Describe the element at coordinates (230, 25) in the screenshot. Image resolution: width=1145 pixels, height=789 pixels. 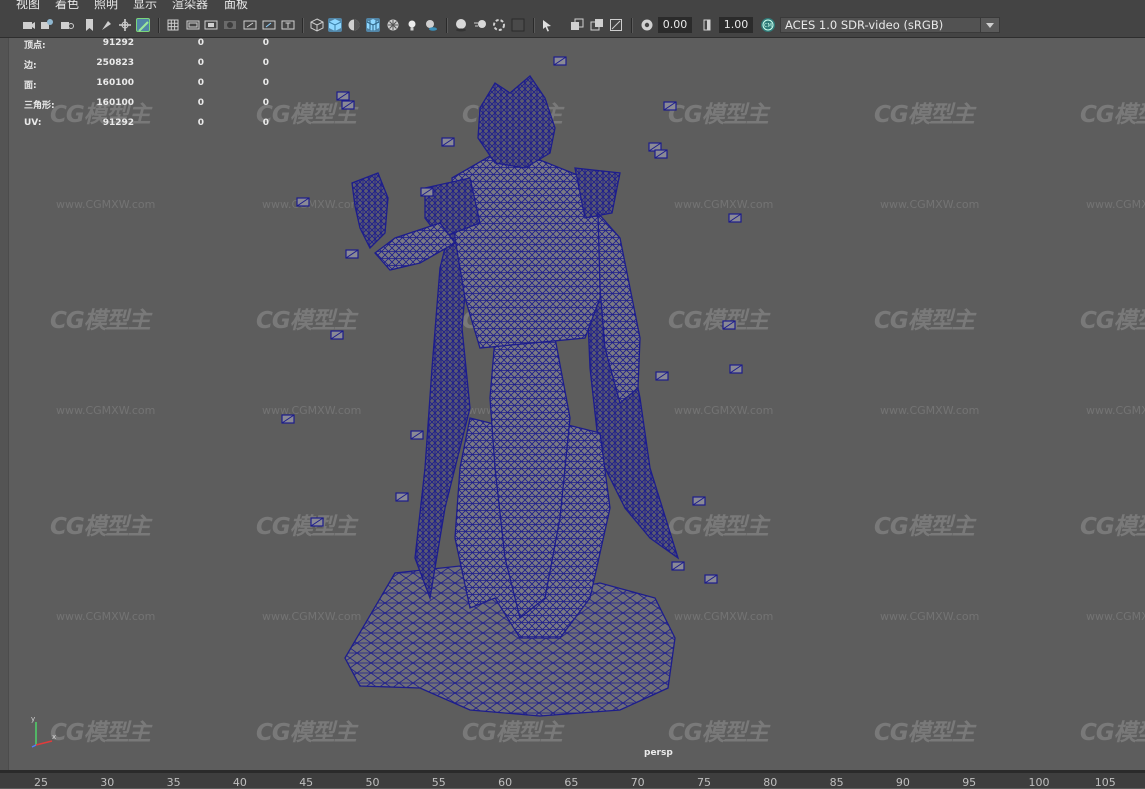
I see `gate-mask-icon` at that location.